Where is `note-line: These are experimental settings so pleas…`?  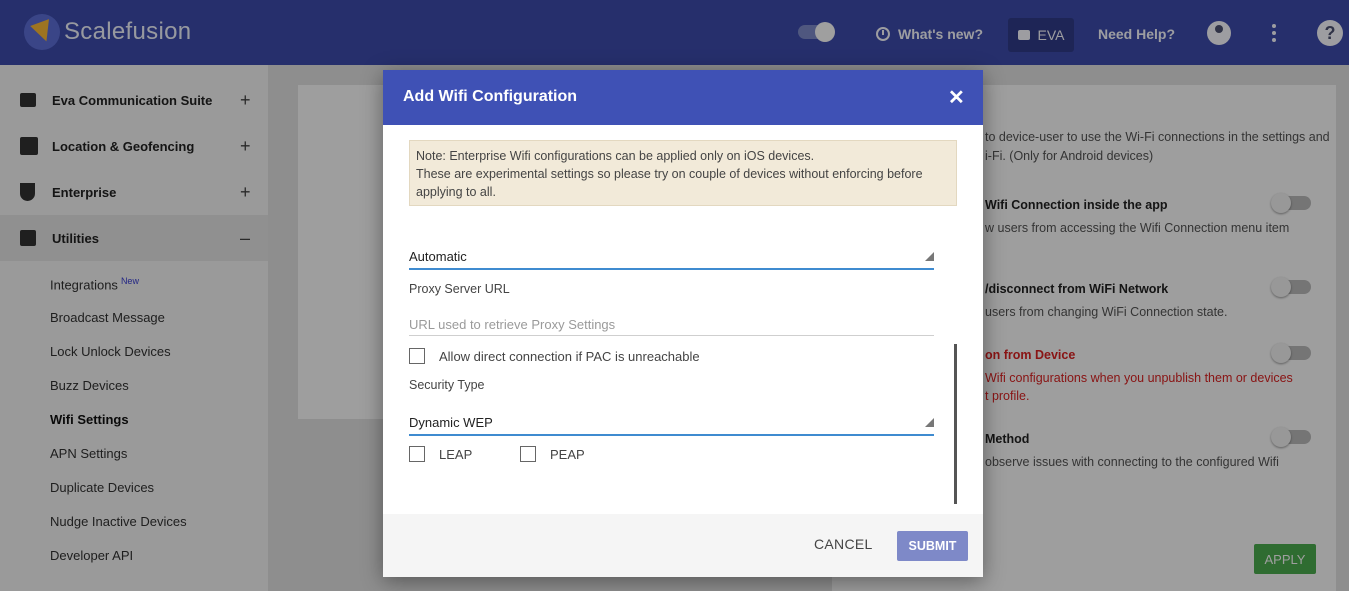 note-line: These are experimental settings so pleas… is located at coordinates (669, 183).